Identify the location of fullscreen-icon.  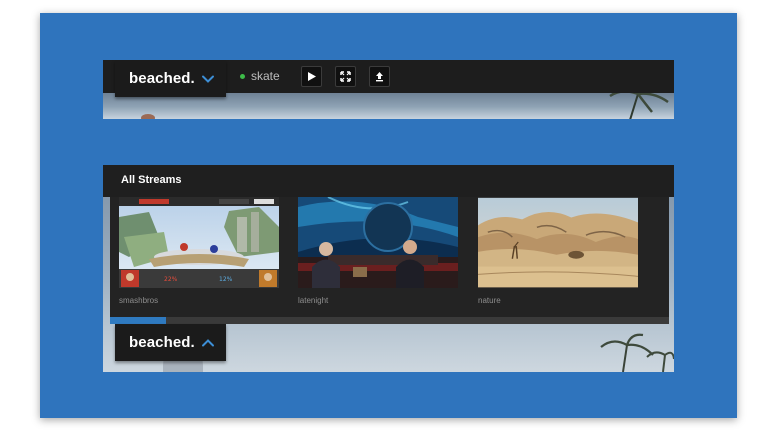
(345, 76).